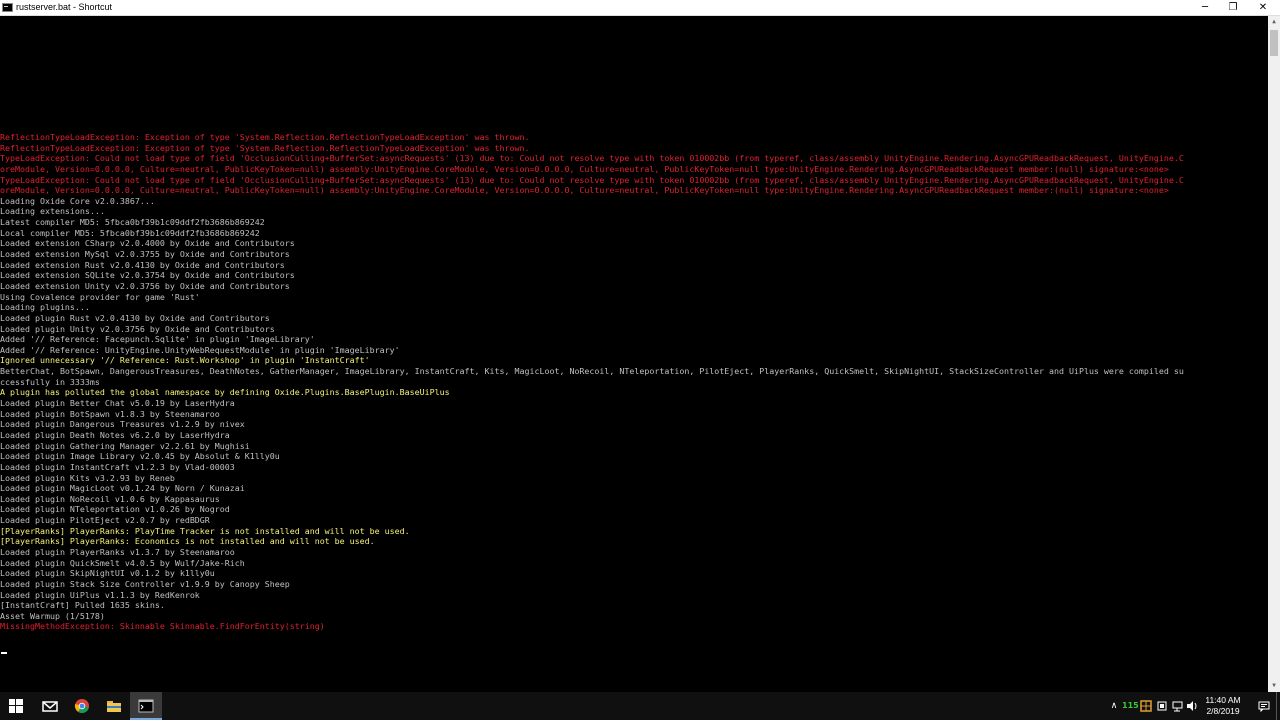 Image resolution: width=1280 pixels, height=720 pixels. I want to click on mail-button, so click(50, 706).